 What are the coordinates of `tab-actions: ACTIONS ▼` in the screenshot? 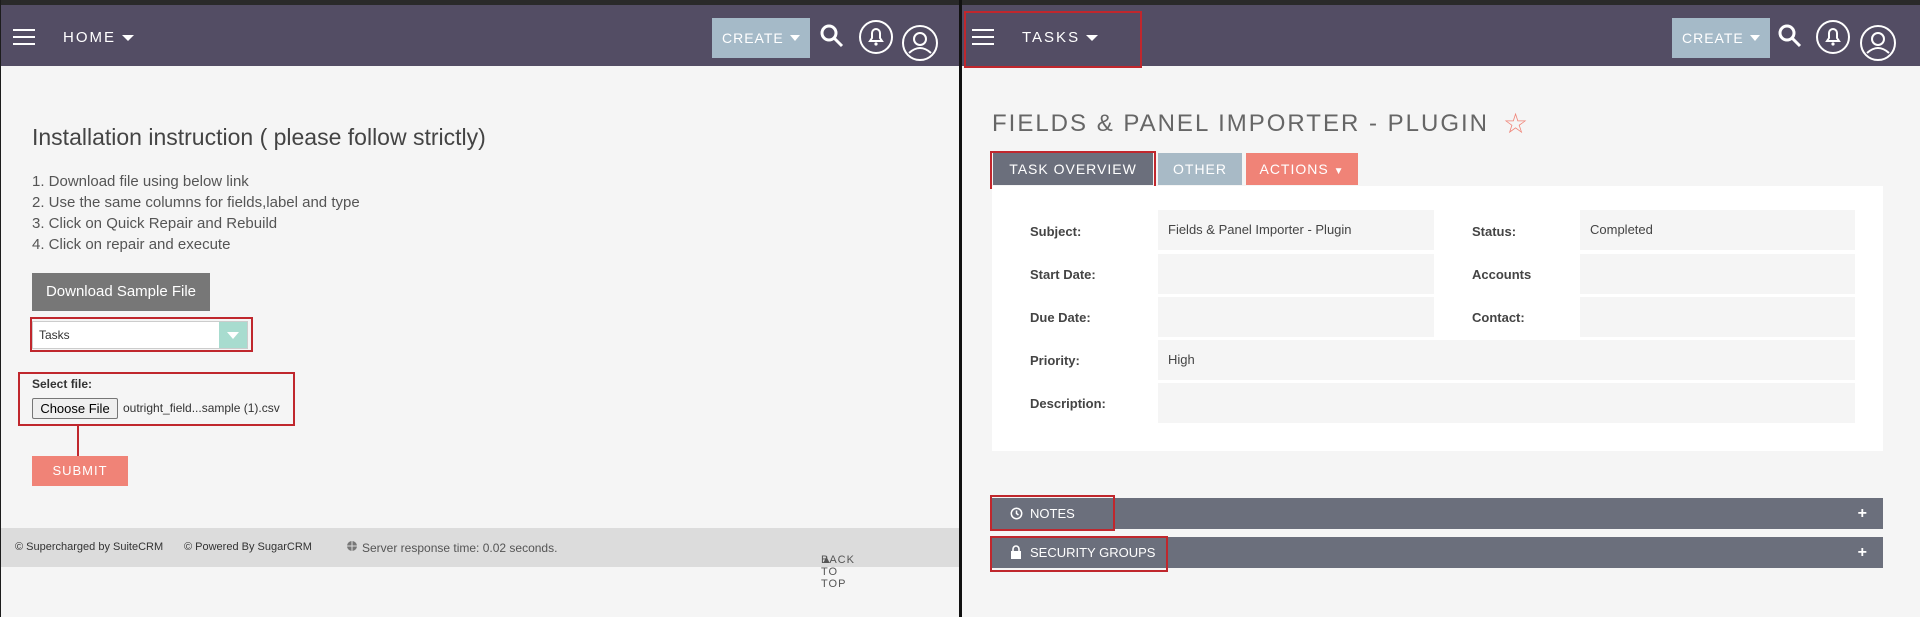 It's located at (1302, 169).